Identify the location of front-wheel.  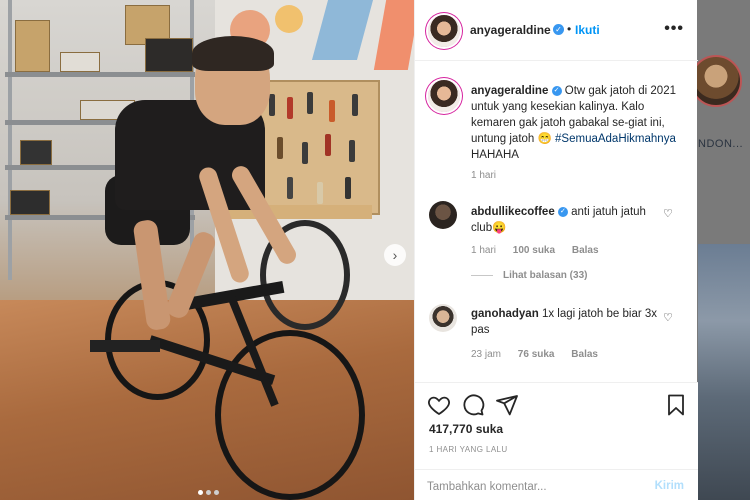
(290, 415).